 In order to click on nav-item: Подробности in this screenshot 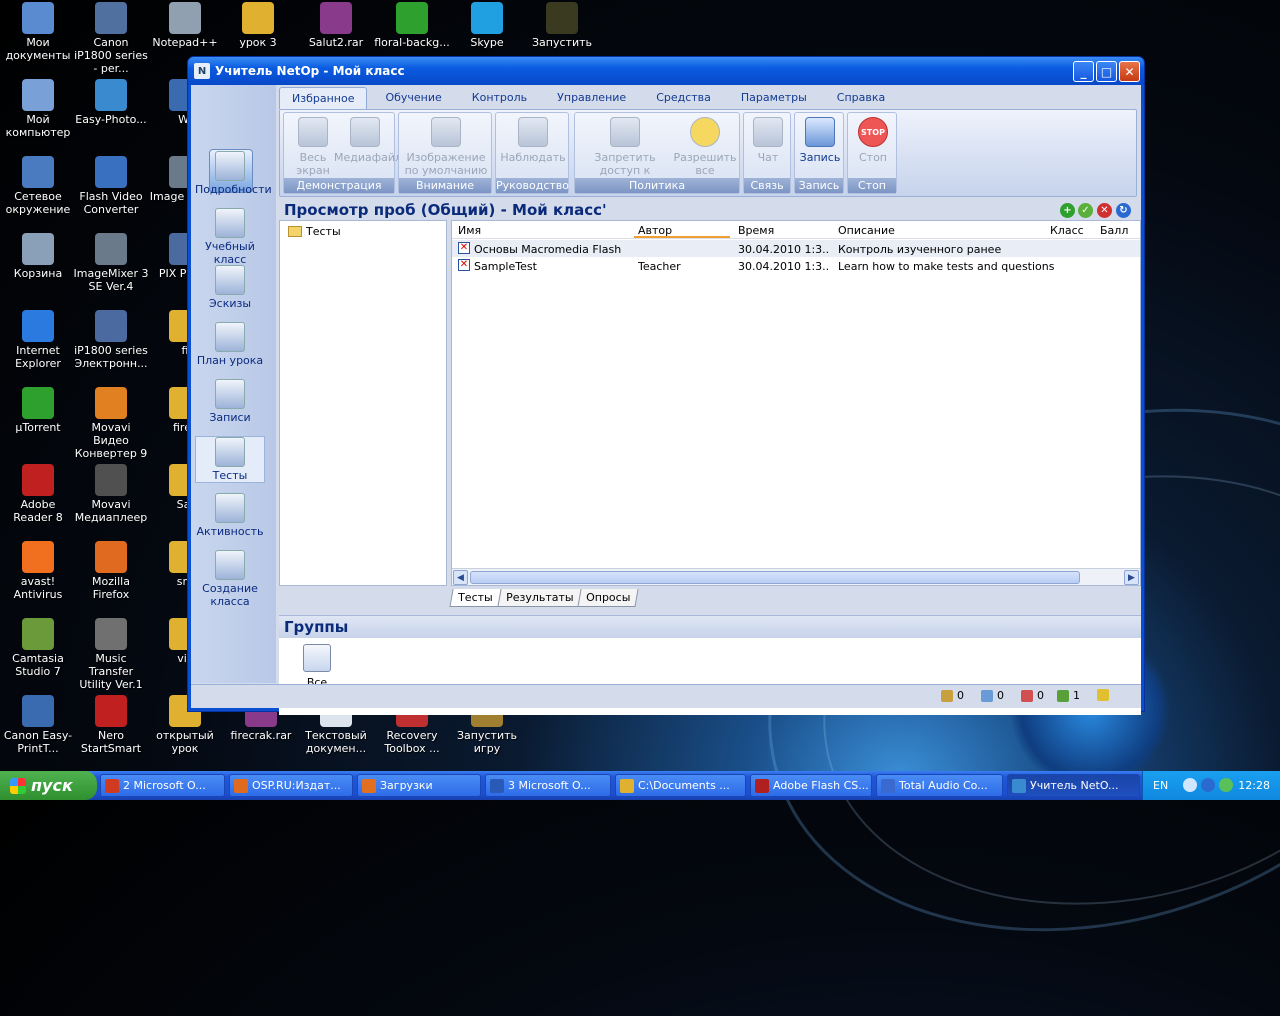, I will do `click(233, 173)`.